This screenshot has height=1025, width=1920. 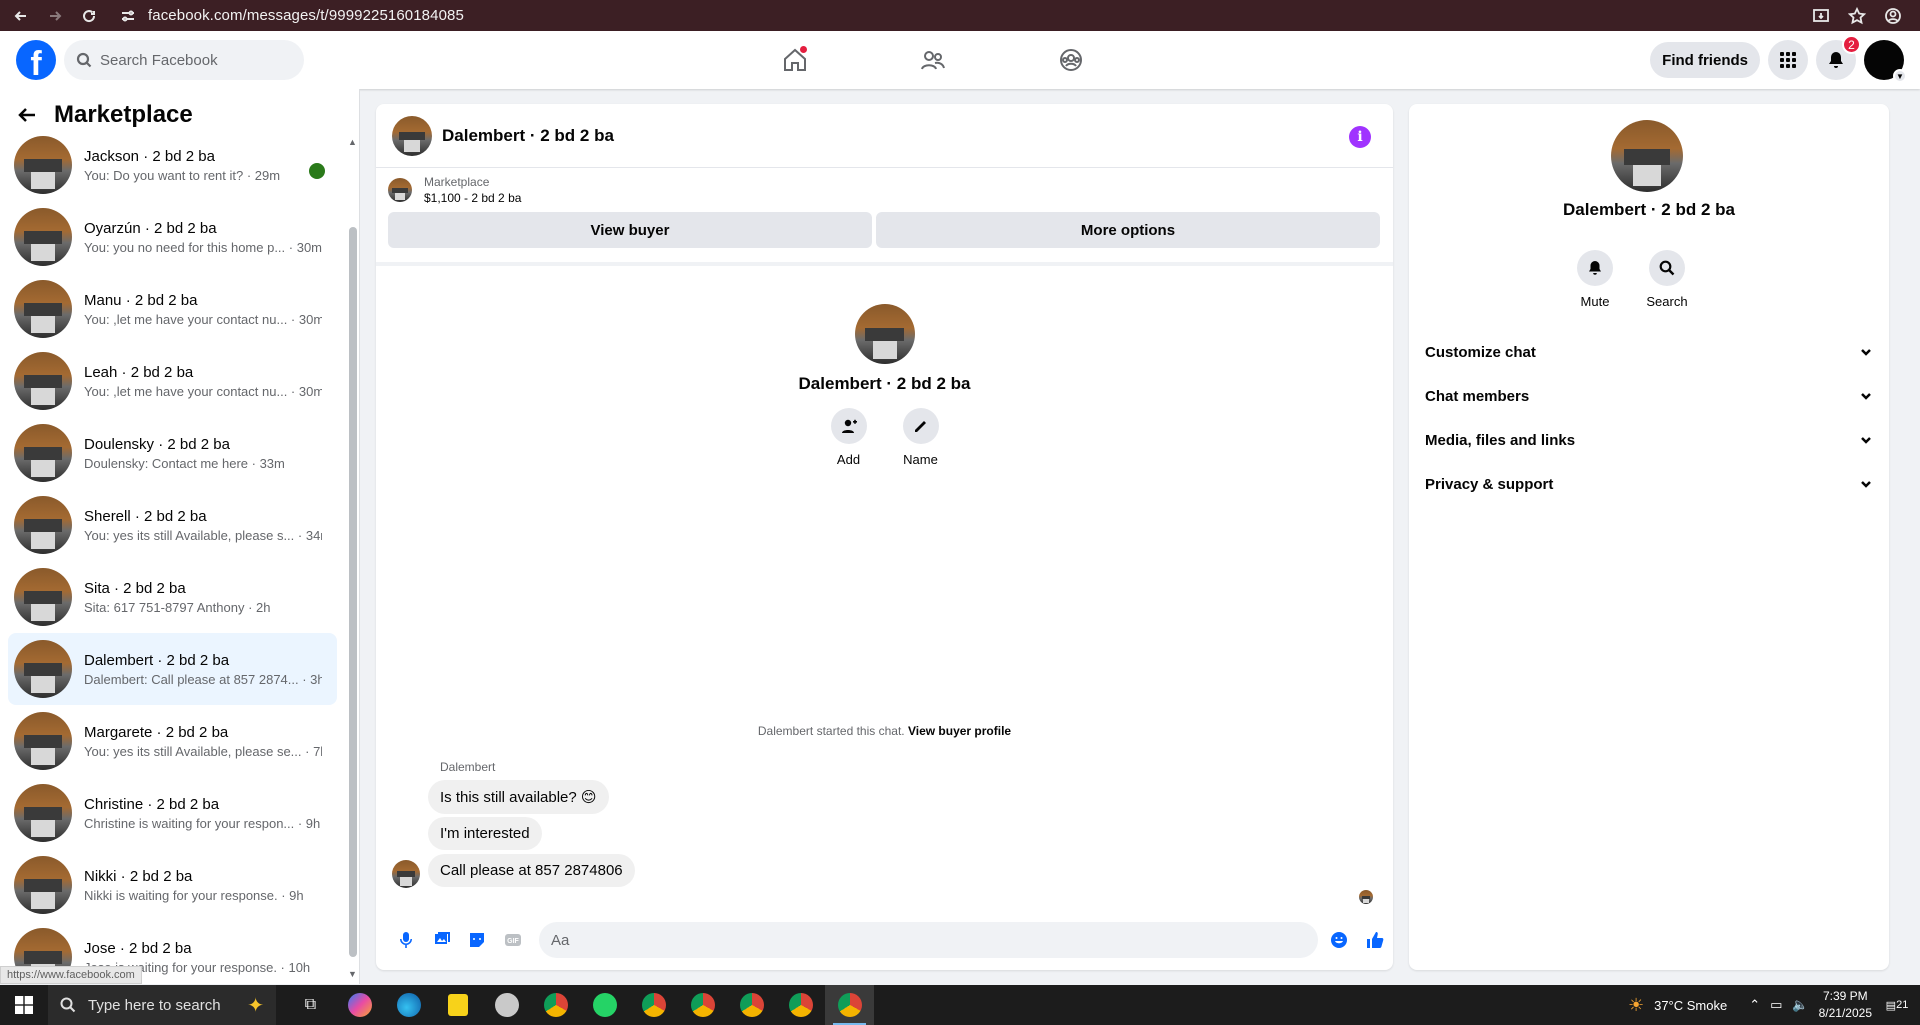 I want to click on sticky-notes-icon, so click(x=457, y=1005).